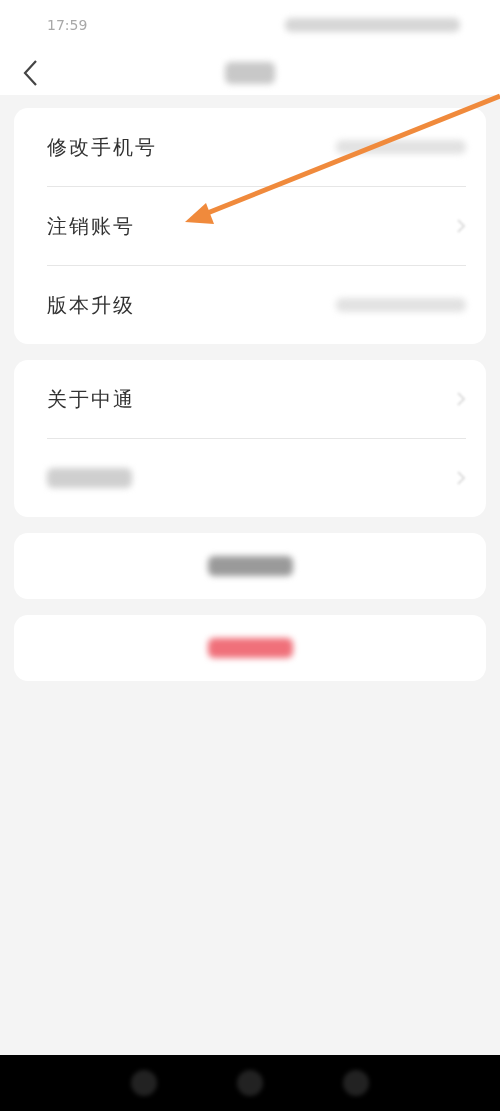  Describe the element at coordinates (91, 399) in the screenshot. I see `row-label: 关于中通` at that location.